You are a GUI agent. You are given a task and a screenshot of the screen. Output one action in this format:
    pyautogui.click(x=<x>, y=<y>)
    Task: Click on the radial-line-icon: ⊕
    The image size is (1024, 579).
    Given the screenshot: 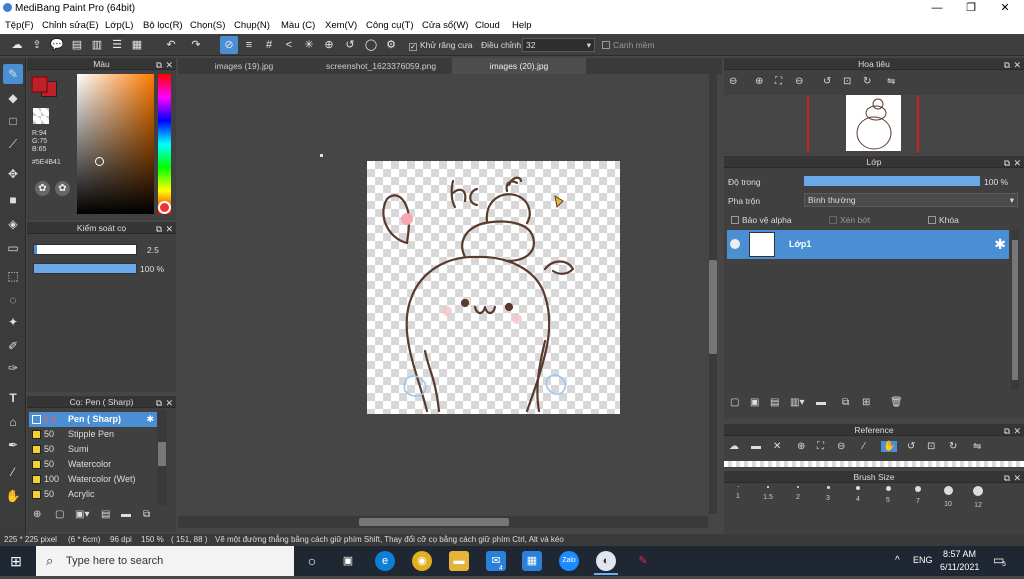 What is the action you would take?
    pyautogui.click(x=329, y=45)
    